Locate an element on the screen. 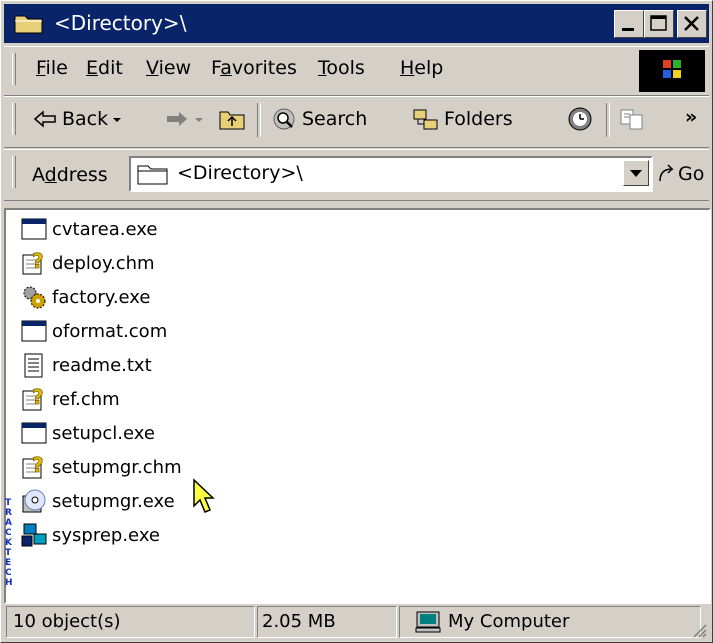 Image resolution: width=713 pixels, height=643 pixels. file-name: readme.txt is located at coordinates (102, 365).